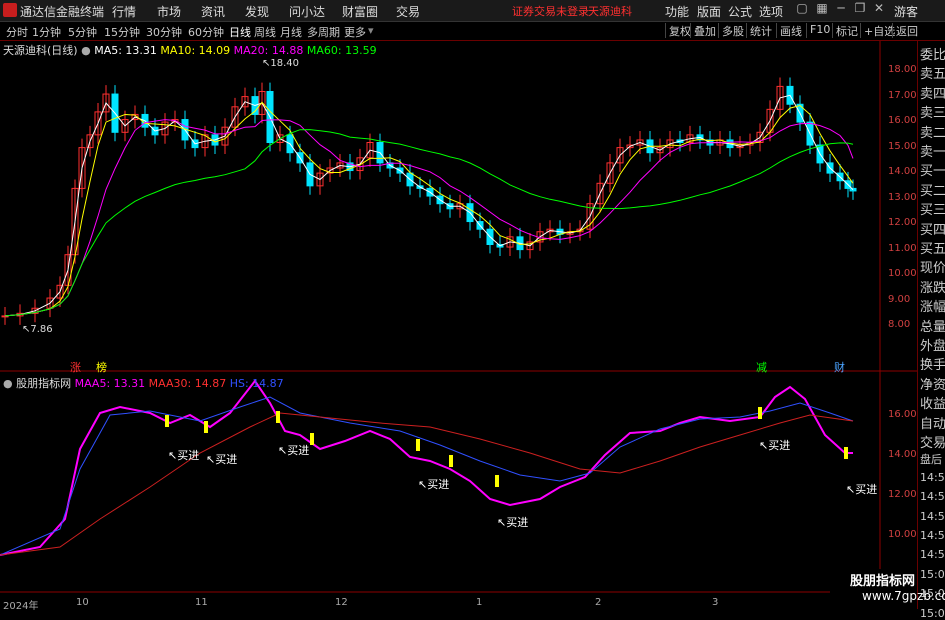  I want to click on menu-zixun: 资讯, so click(213, 11).